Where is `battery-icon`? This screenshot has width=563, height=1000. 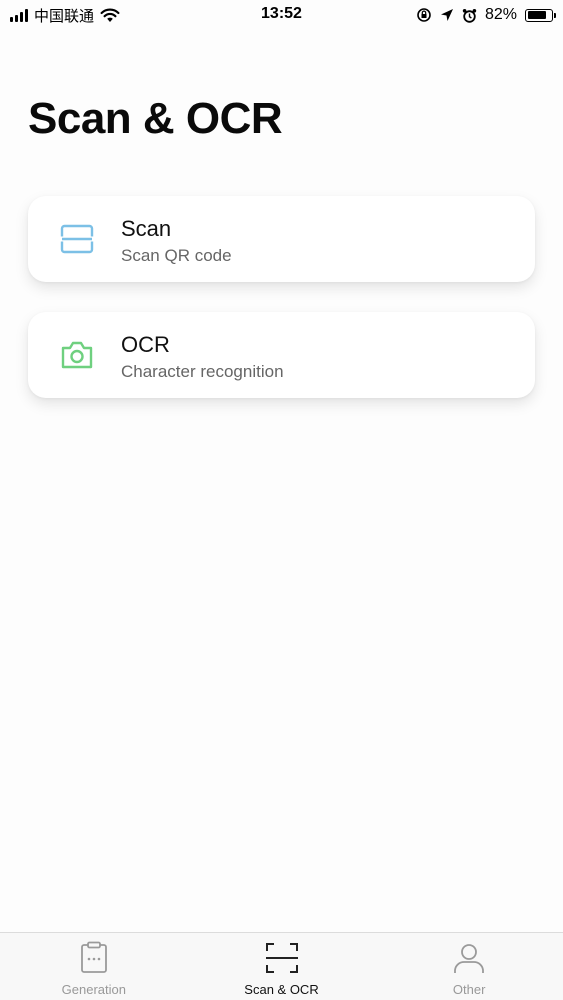
battery-icon is located at coordinates (540, 15).